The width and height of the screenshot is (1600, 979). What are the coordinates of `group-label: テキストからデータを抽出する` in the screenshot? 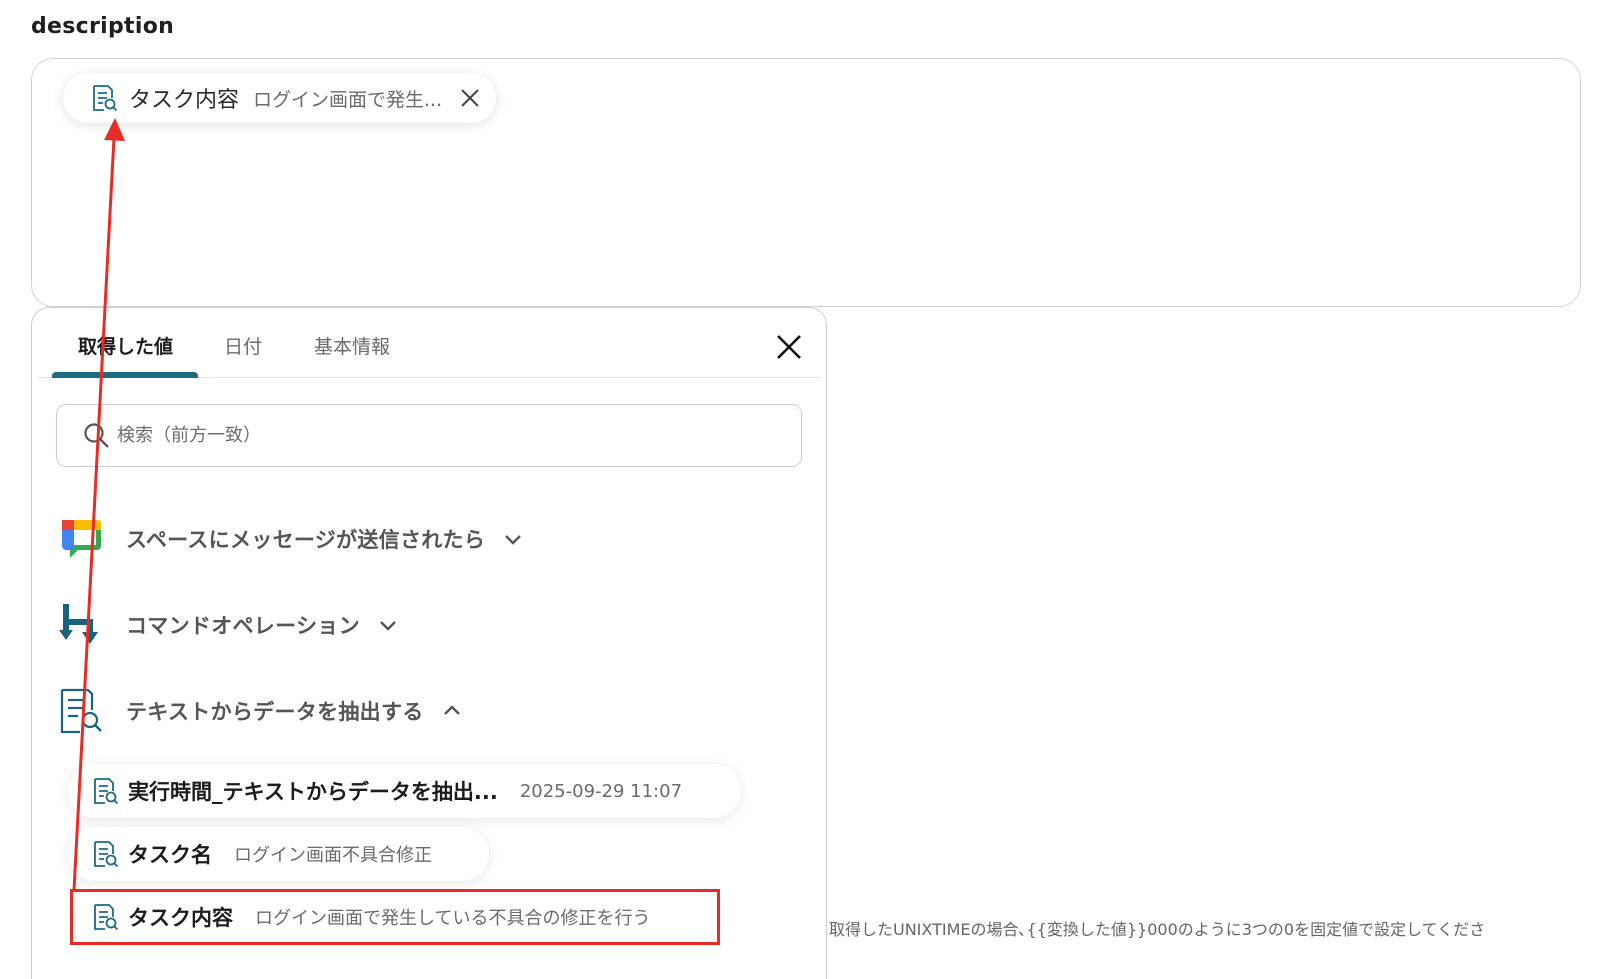 It's located at (275, 712).